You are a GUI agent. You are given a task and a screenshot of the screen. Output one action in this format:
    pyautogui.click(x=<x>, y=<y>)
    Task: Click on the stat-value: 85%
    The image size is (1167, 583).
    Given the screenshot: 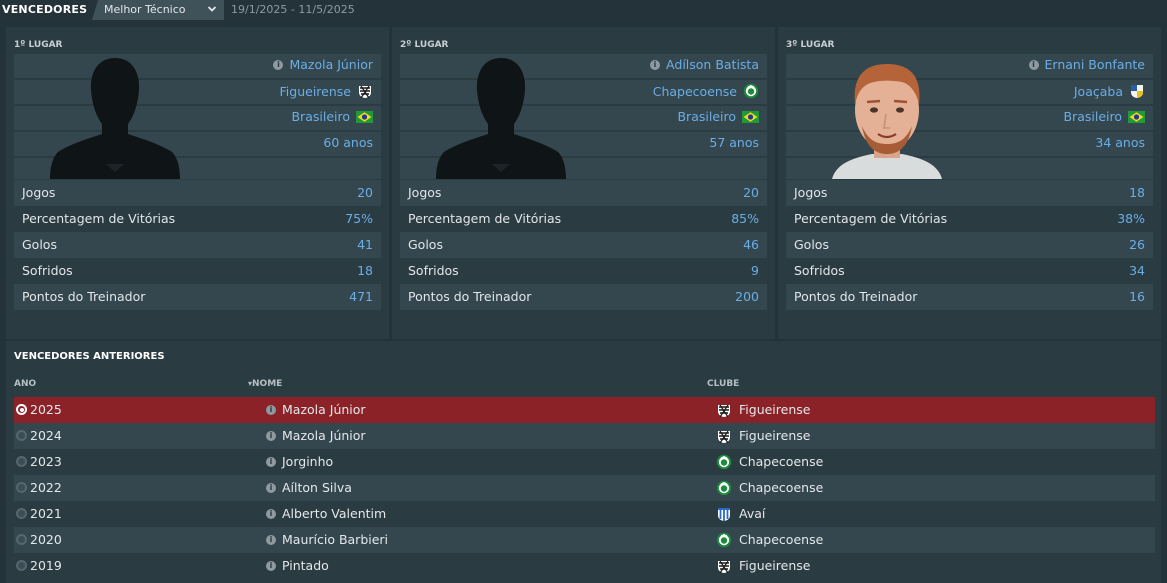 What is the action you would take?
    pyautogui.click(x=745, y=218)
    